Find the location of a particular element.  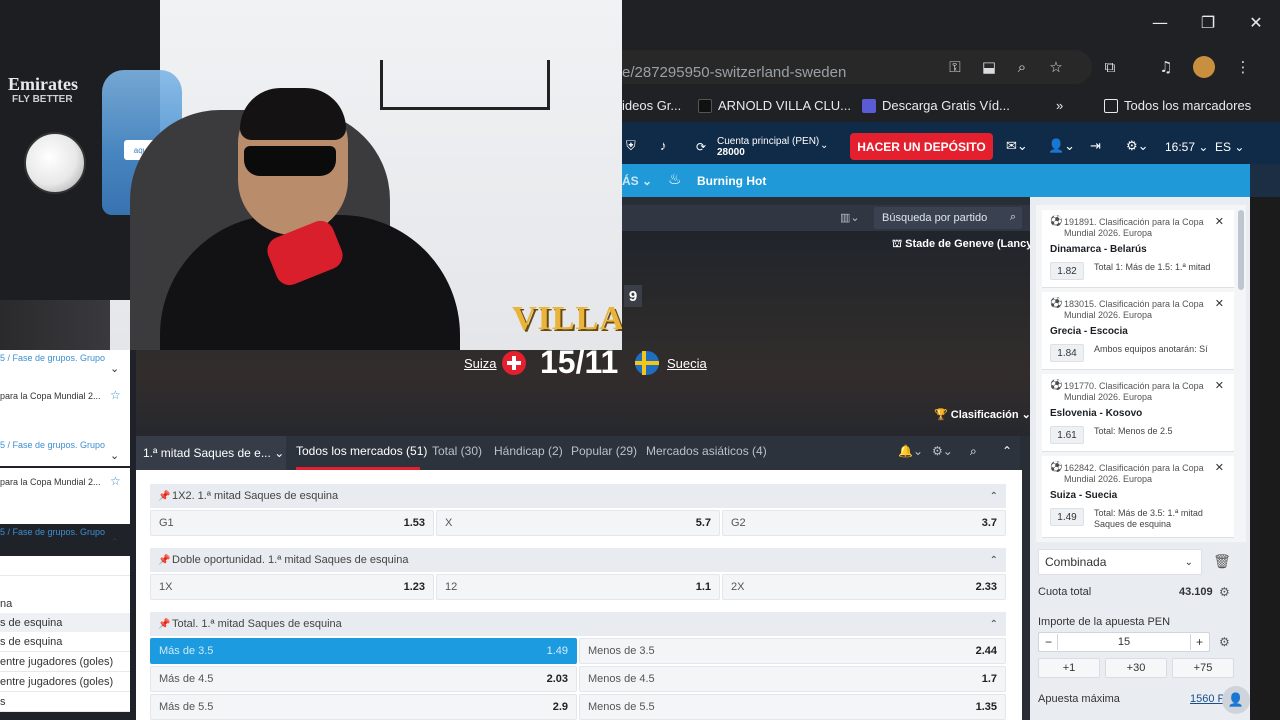

chat-user-icon: 👤 is located at coordinates (1236, 700).